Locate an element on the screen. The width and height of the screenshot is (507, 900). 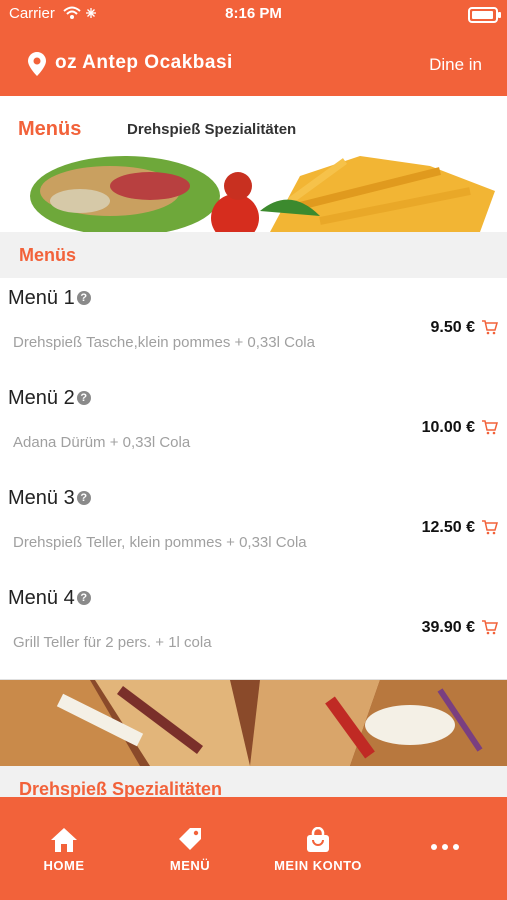
status-bar: Carrier 8:16 PM is located at coordinates (253, 14).